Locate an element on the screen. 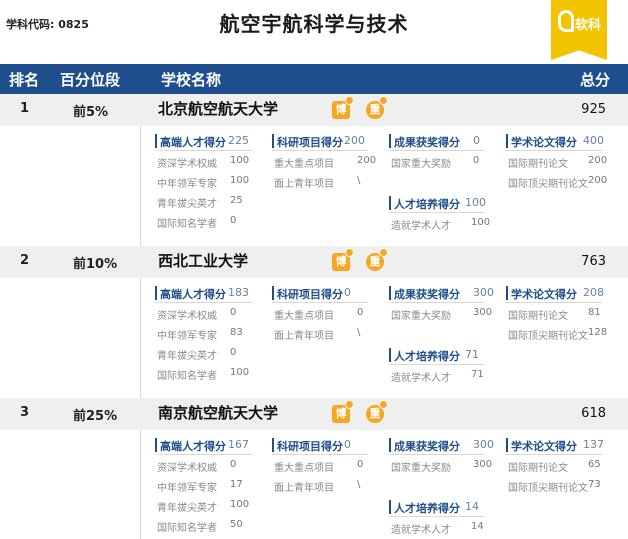  score-block-research: 科研项目得分 200 is located at coordinates (319, 142).